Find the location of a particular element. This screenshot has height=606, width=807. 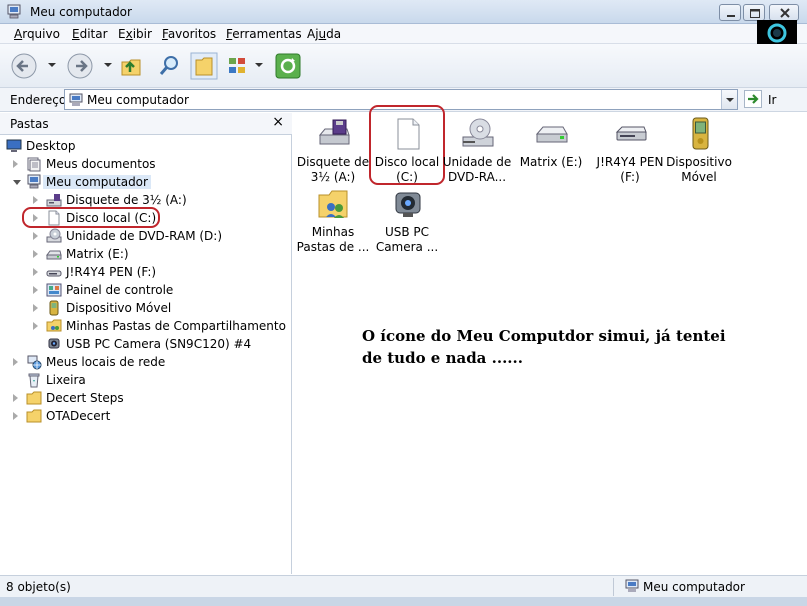

menu-exibir: Exibir is located at coordinates (135, 34).